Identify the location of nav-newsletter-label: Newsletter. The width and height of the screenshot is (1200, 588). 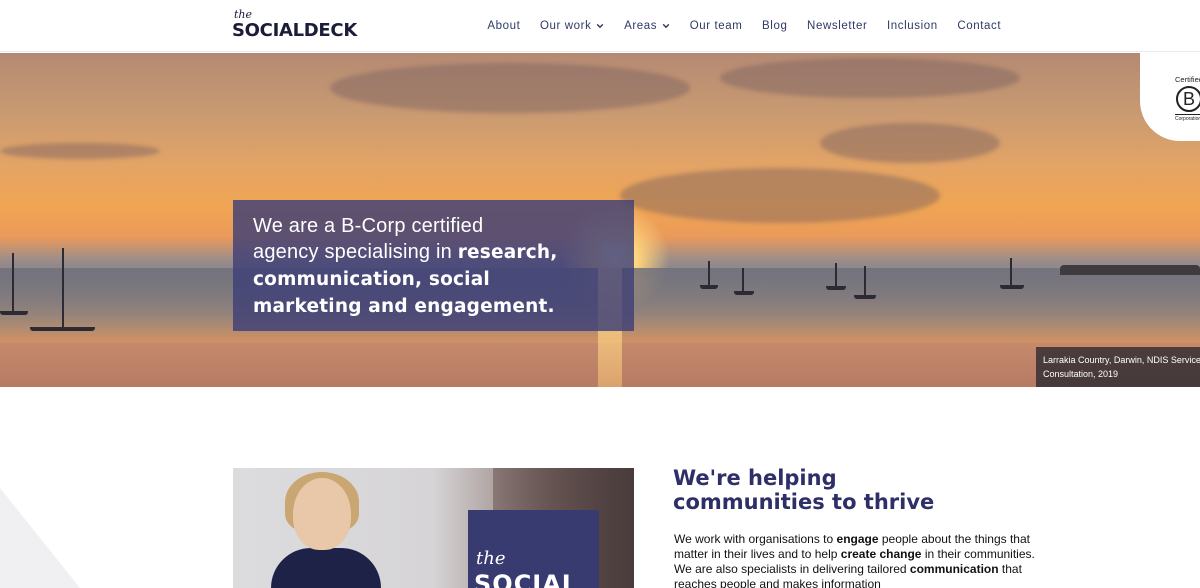
(837, 26).